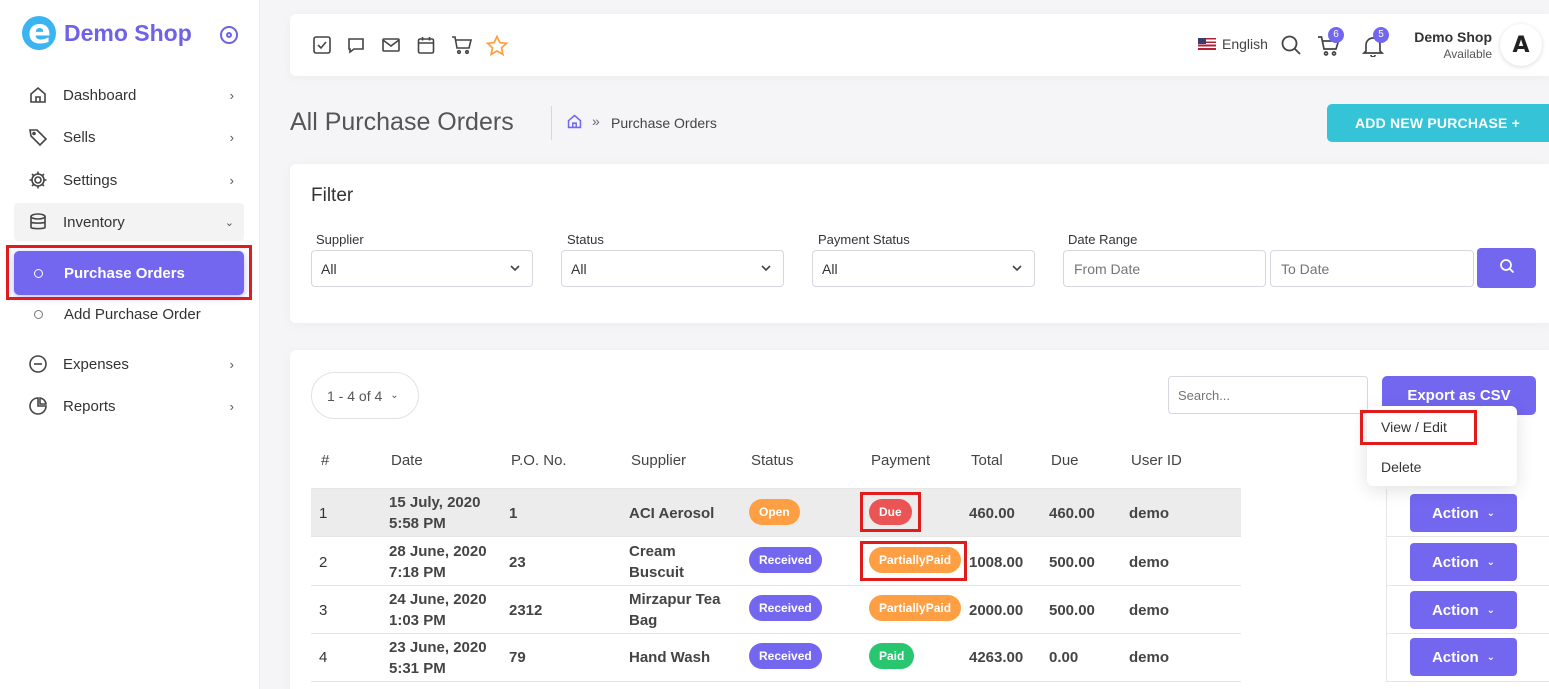 Image resolution: width=1549 pixels, height=689 pixels. Describe the element at coordinates (229, 35) in the screenshot. I see `sidebar-toggle-icon` at that location.